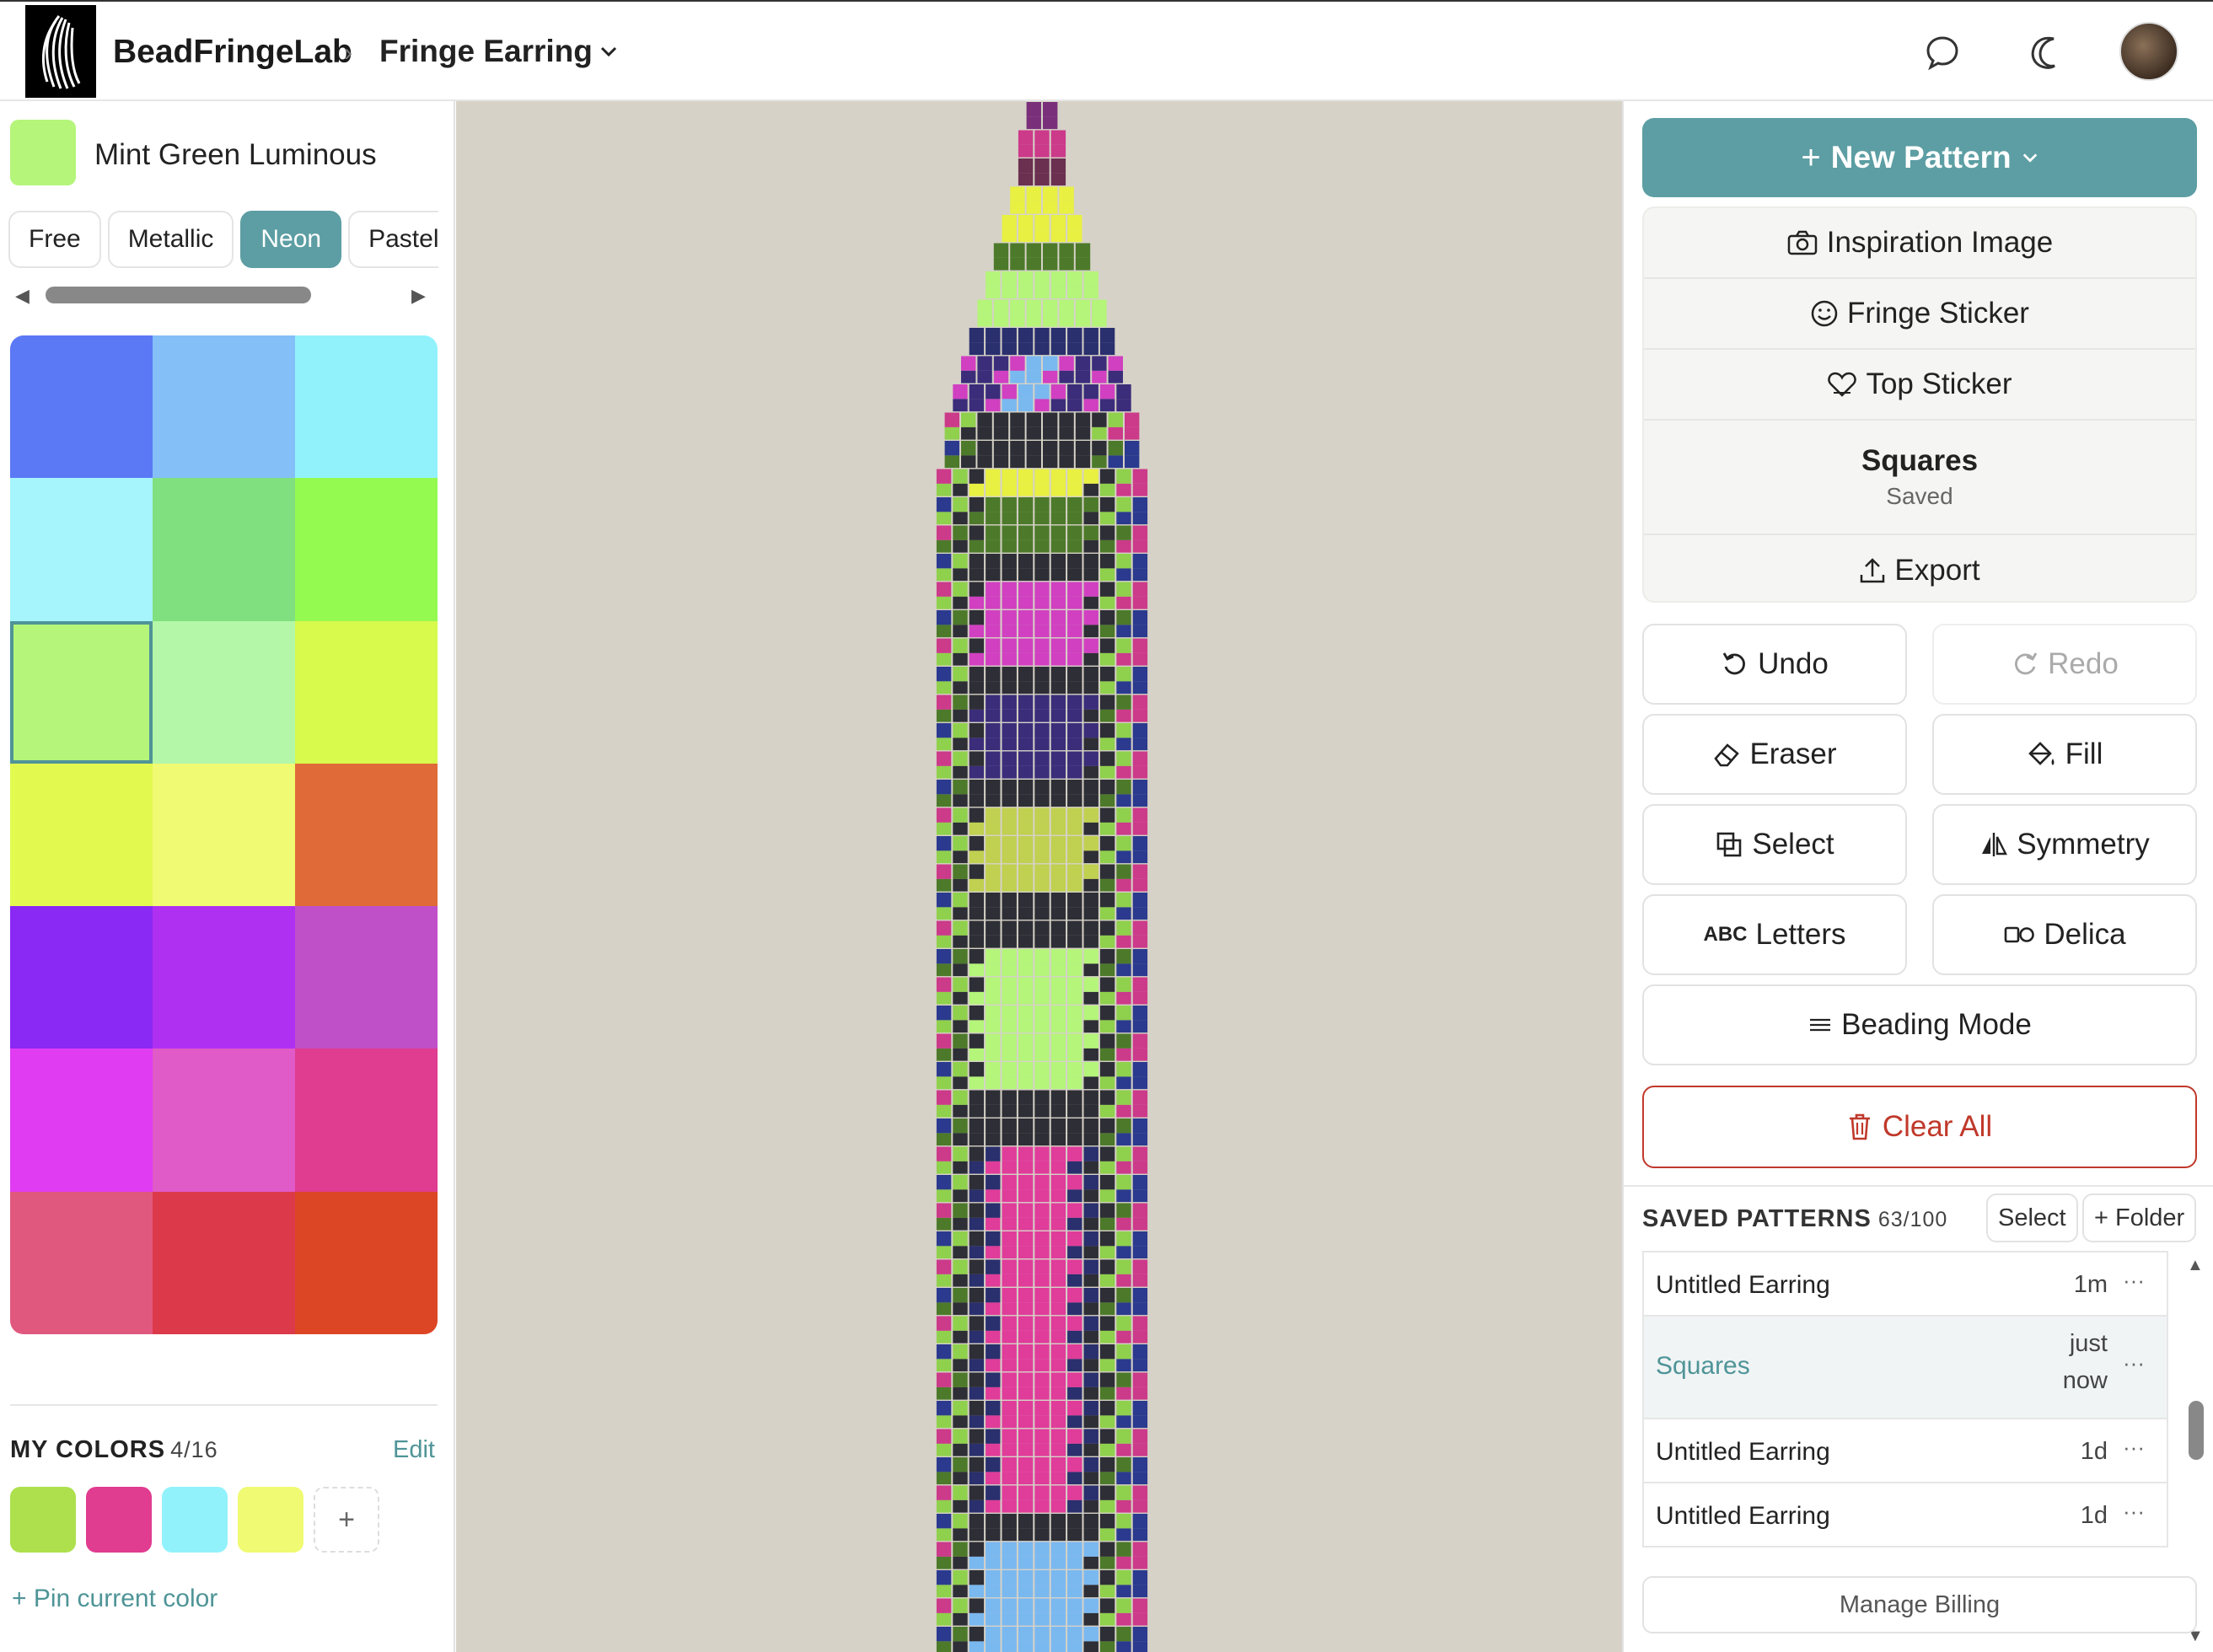  I want to click on redo-button: Redo, so click(2064, 664).